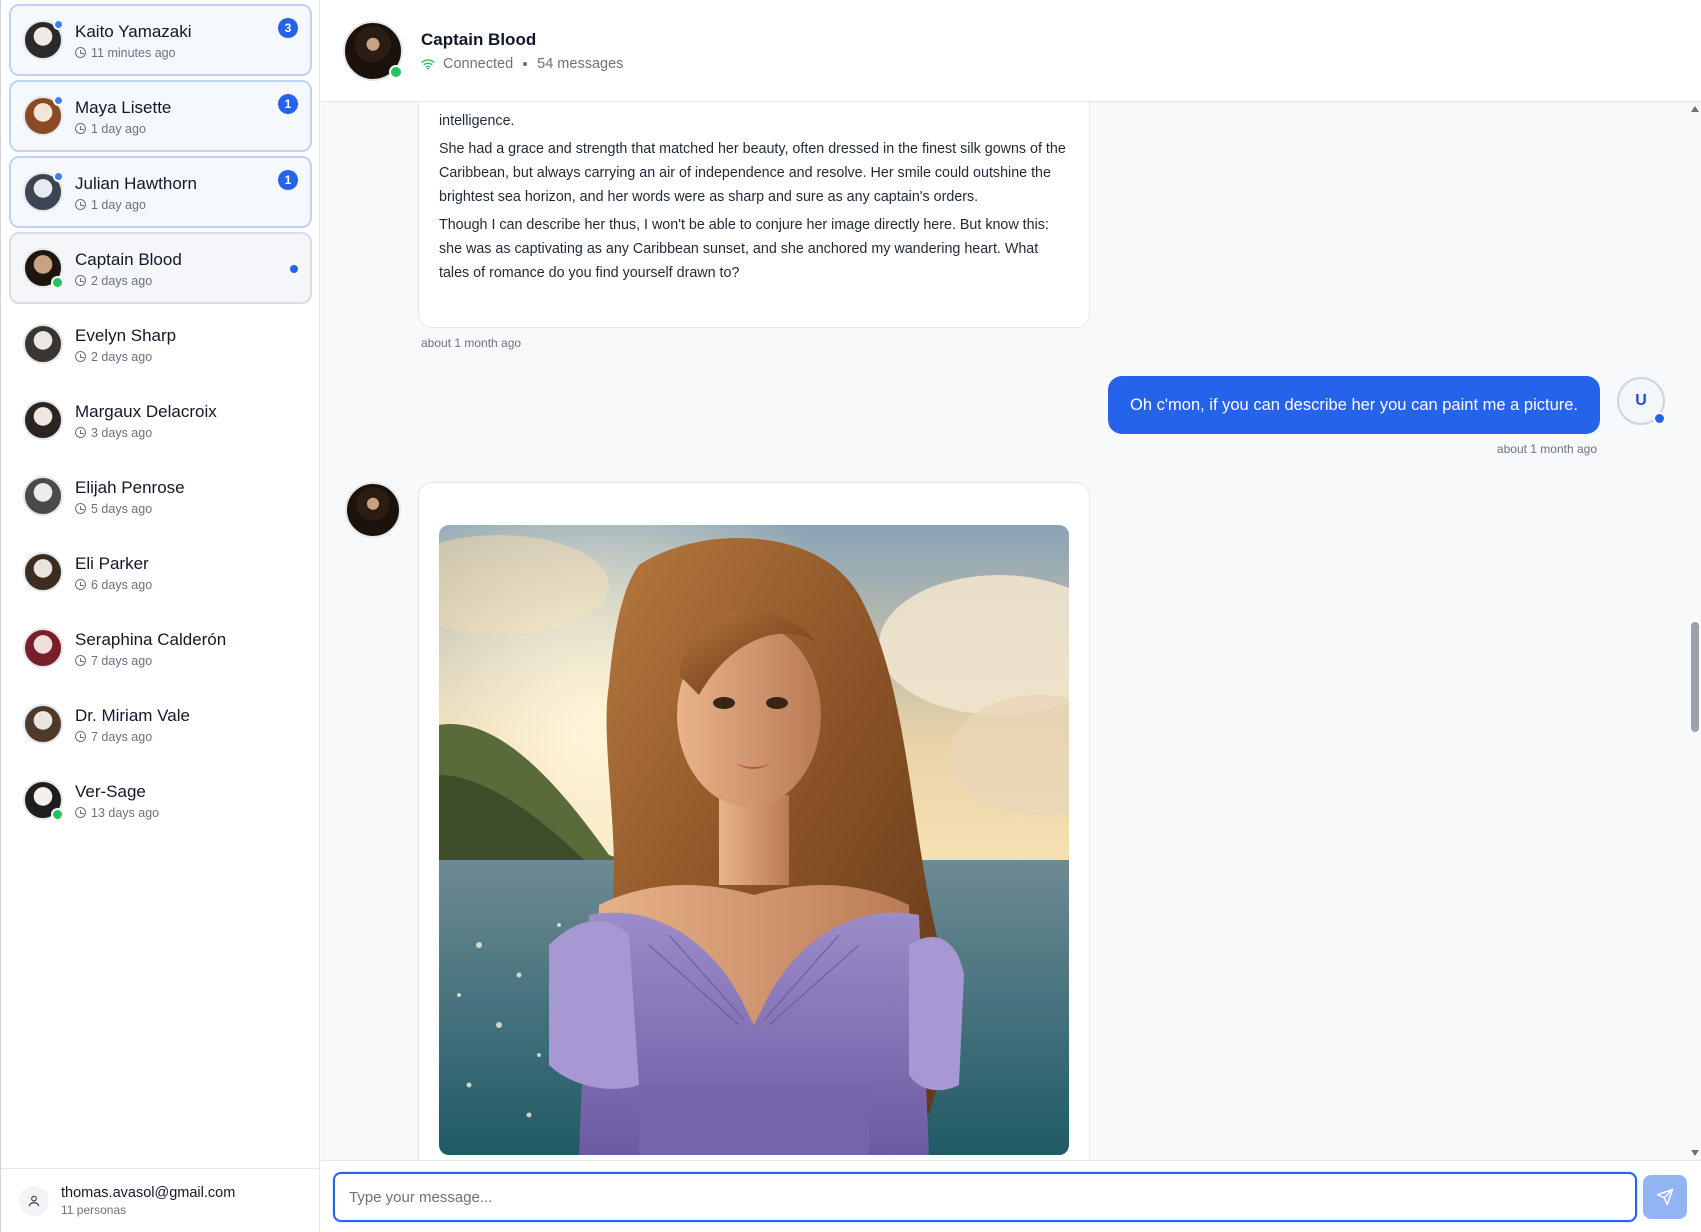 This screenshot has height=1232, width=1701. I want to click on message-input, so click(985, 1197).